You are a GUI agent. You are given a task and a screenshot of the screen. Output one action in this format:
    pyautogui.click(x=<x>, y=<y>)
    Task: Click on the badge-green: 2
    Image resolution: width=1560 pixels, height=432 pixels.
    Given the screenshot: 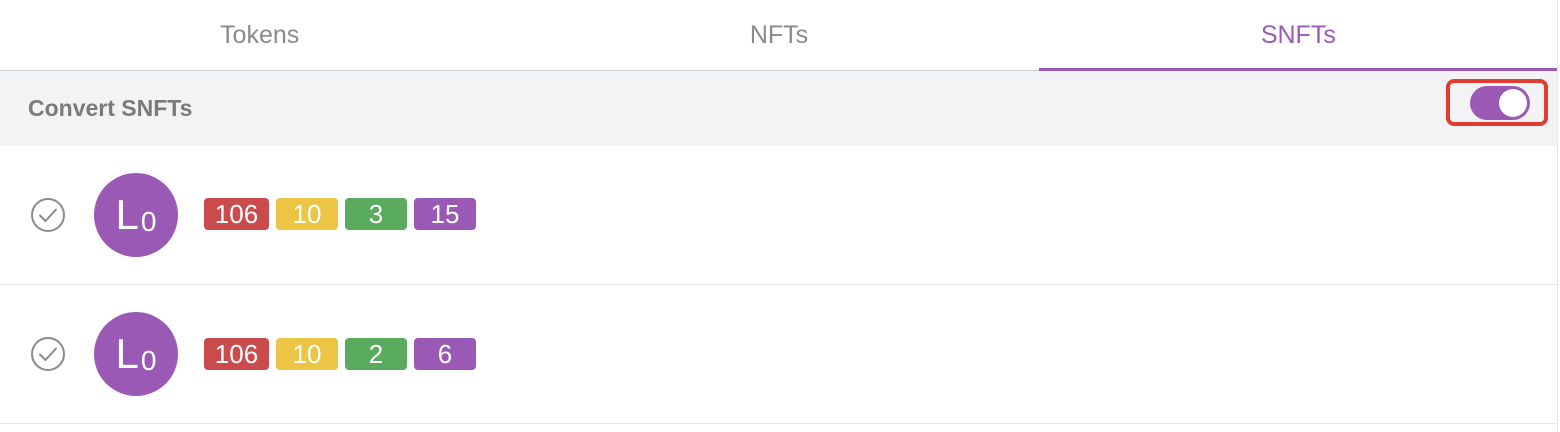 What is the action you would take?
    pyautogui.click(x=376, y=354)
    